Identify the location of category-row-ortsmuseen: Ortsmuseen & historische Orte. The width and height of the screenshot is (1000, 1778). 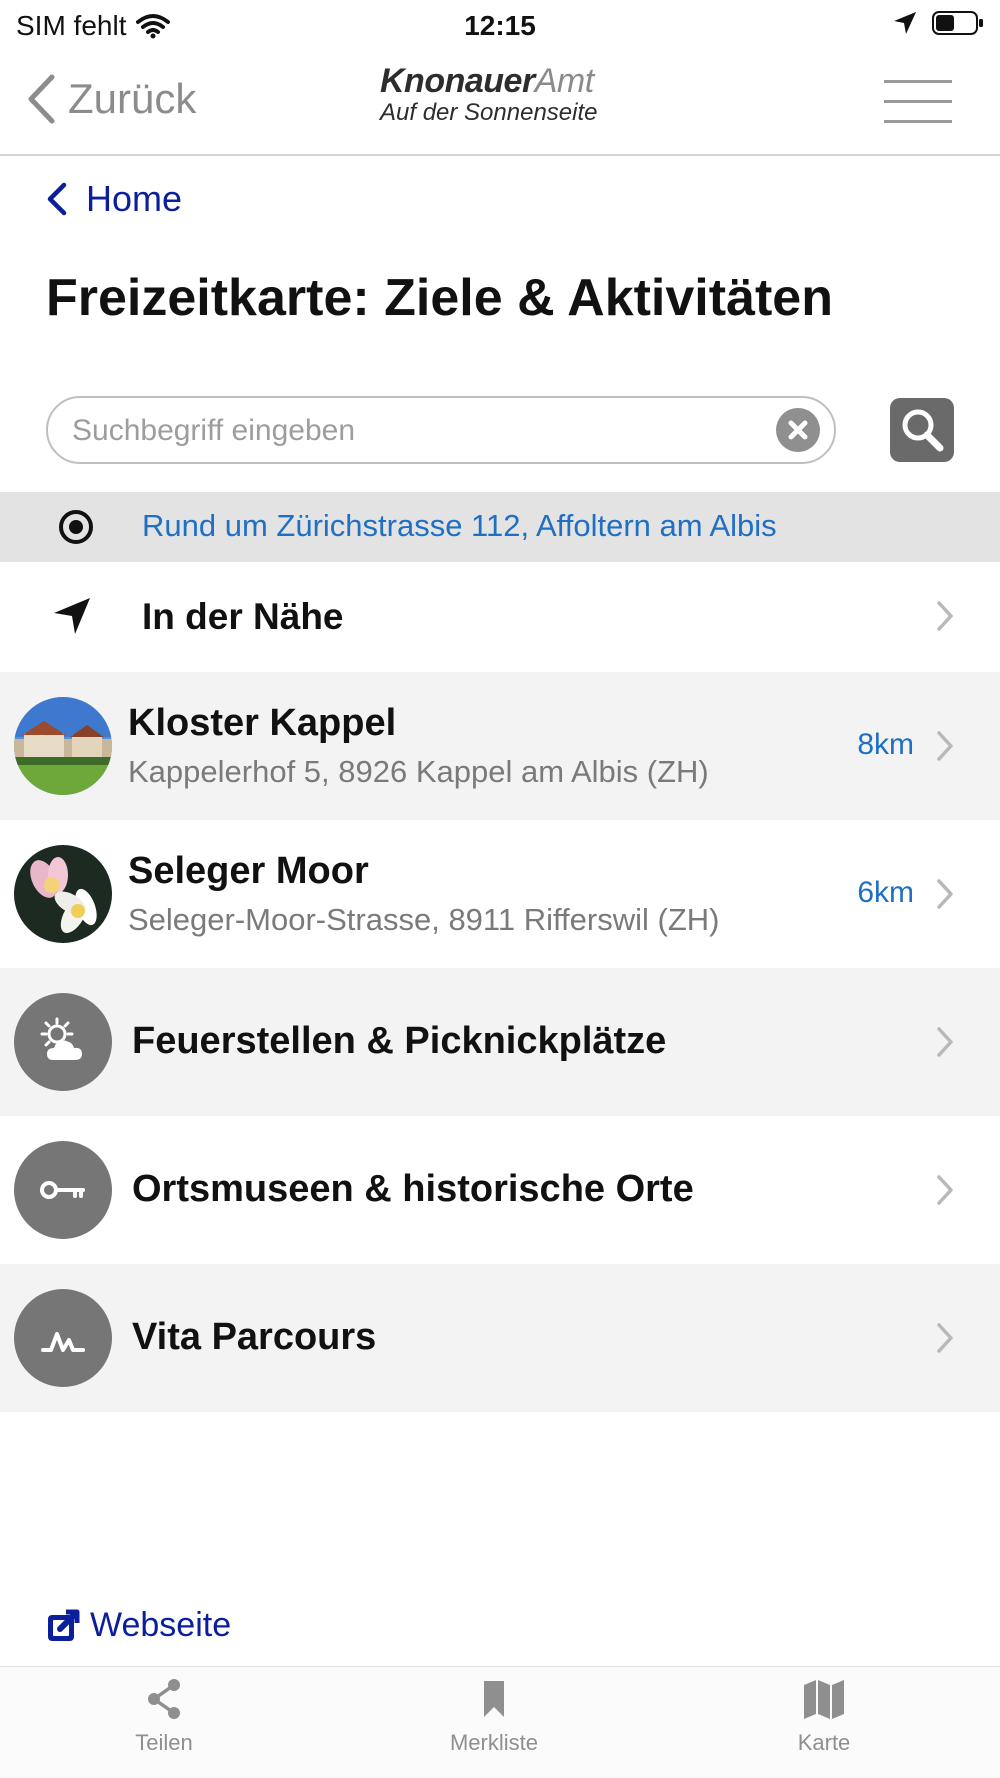
(500, 1190).